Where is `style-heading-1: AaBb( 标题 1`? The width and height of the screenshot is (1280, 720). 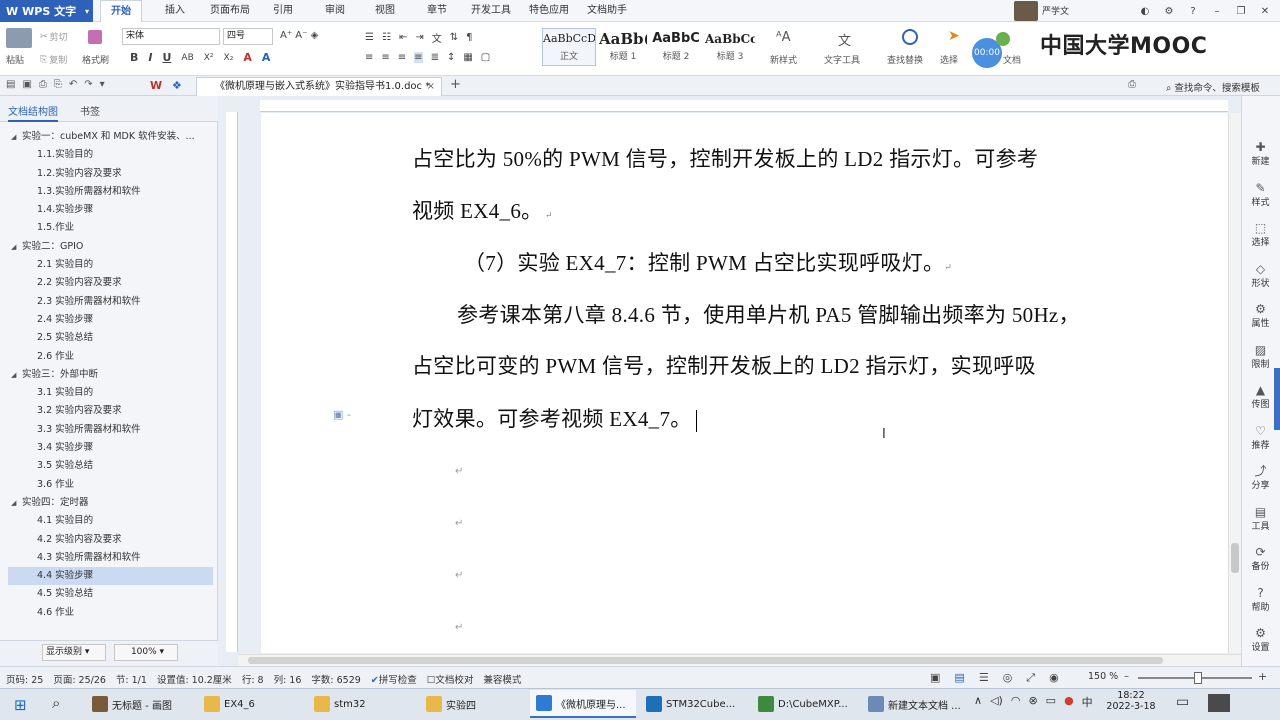 style-heading-1: AaBb( 标题 1 is located at coordinates (623, 47).